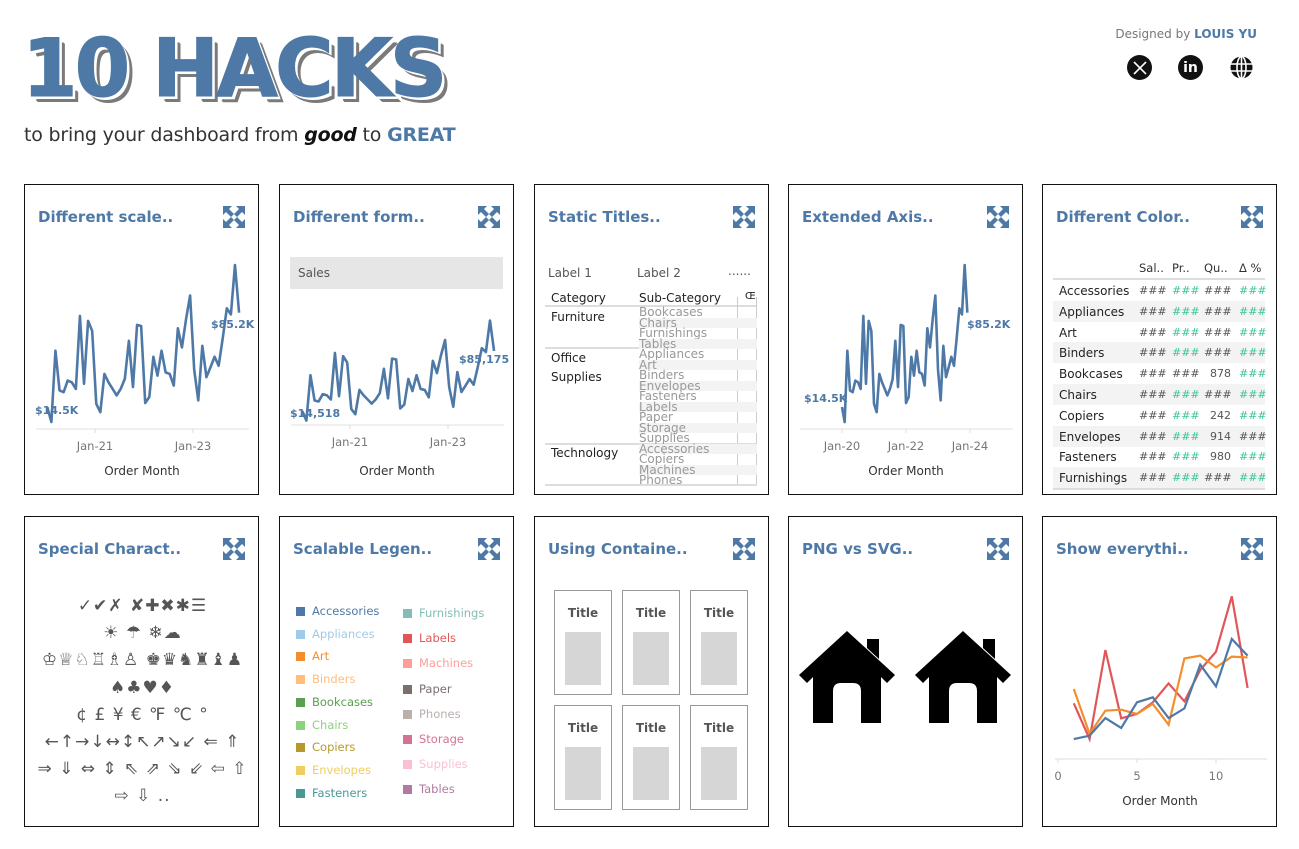 Image resolution: width=1299 pixels, height=849 pixels. I want to click on sub-category-cell: Phones, so click(661, 480).